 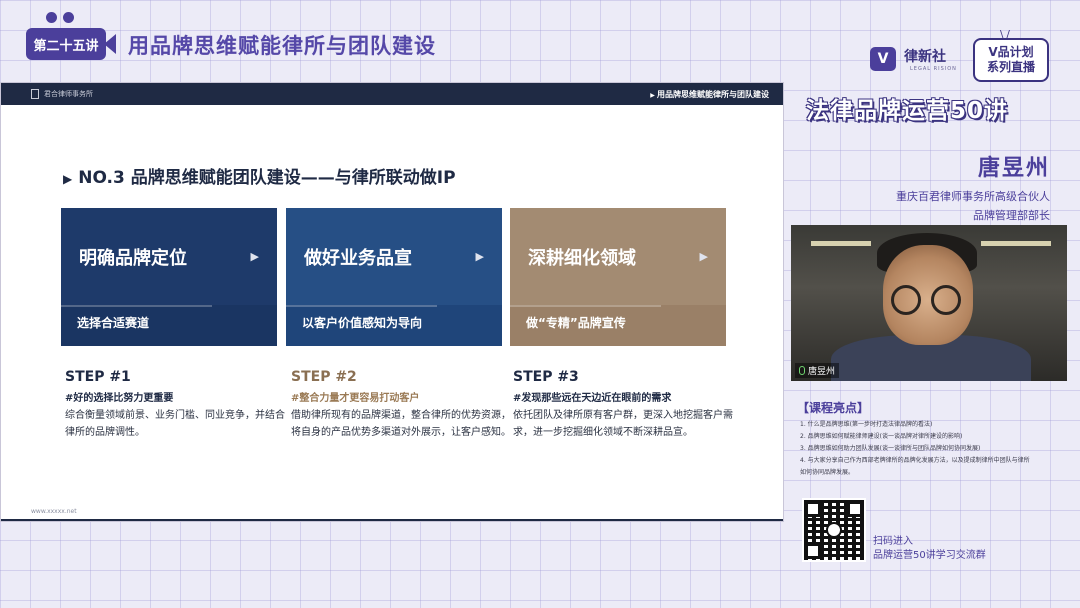 I want to click on list-item: 3. 品牌思维如何助力团队发展(谈一谈律所与团队品牌如何协同发展), so click(x=890, y=448).